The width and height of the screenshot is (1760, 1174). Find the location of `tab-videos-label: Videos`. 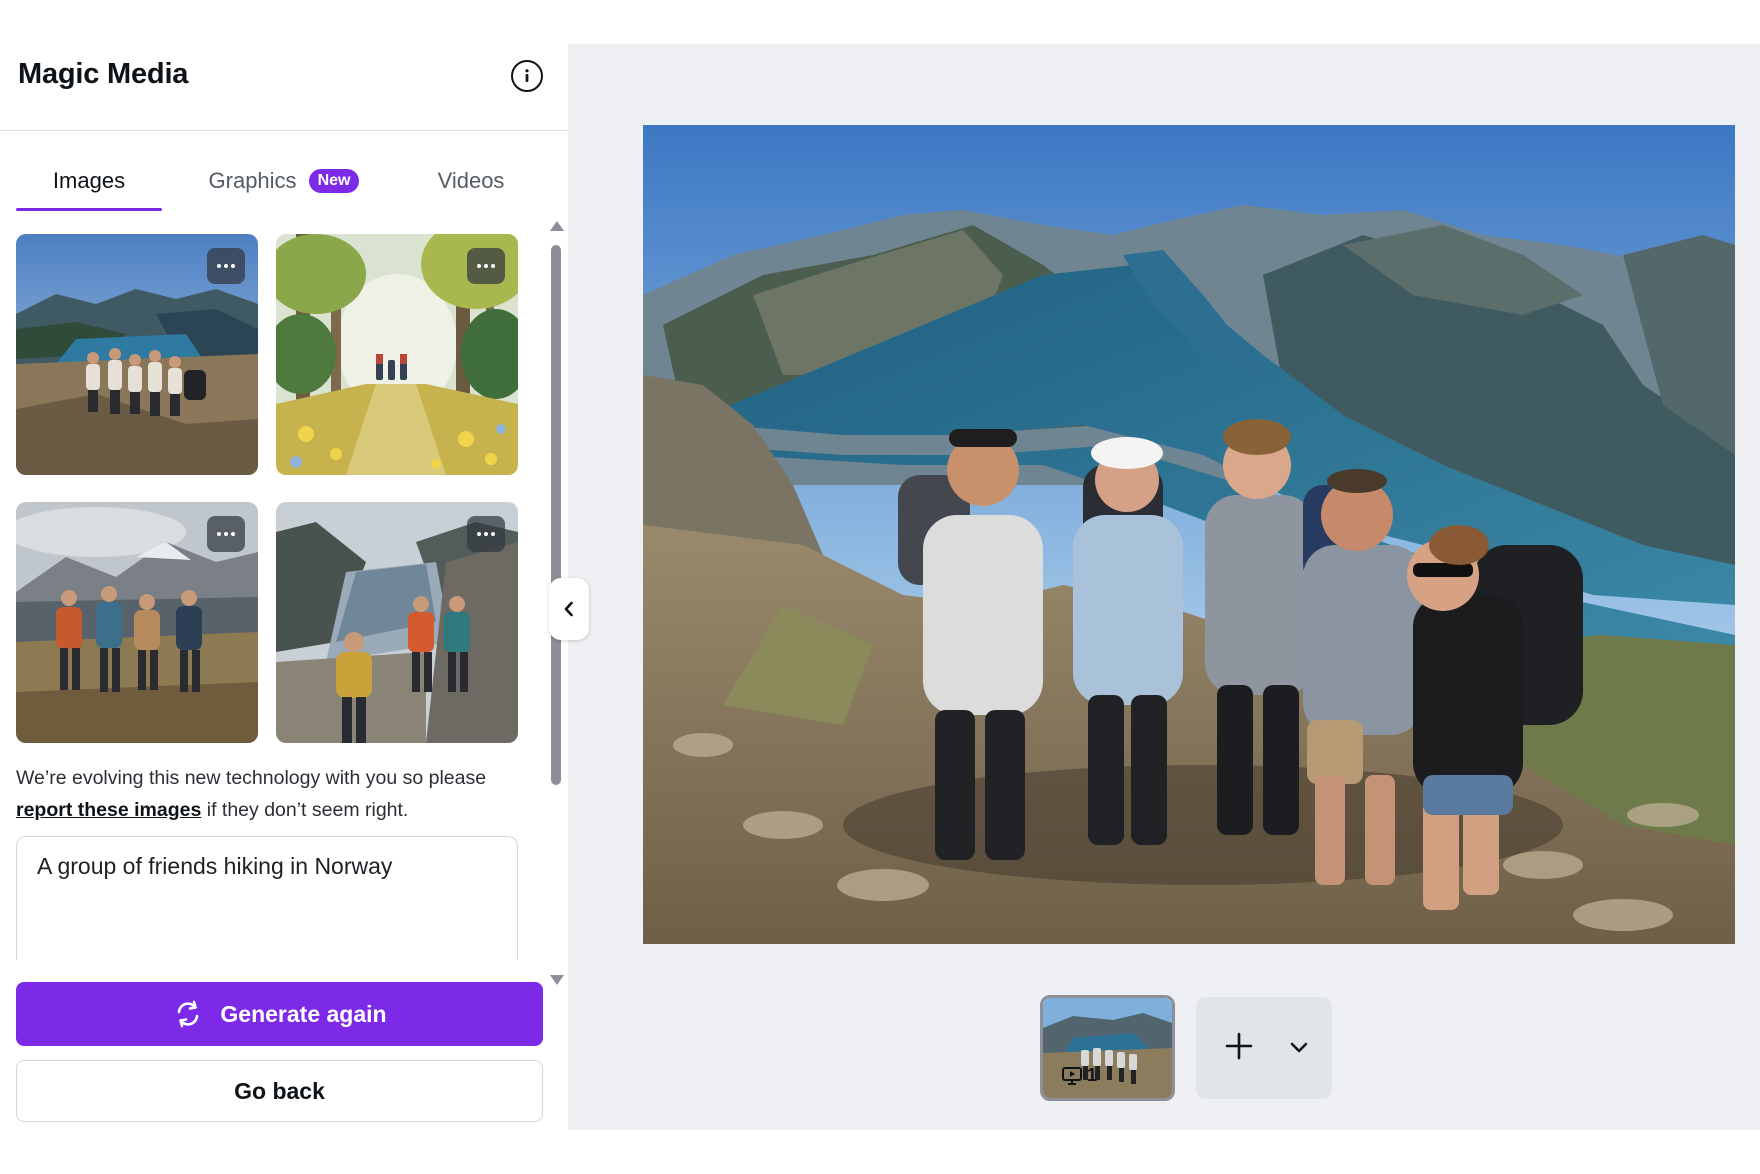

tab-videos-label: Videos is located at coordinates (471, 180).